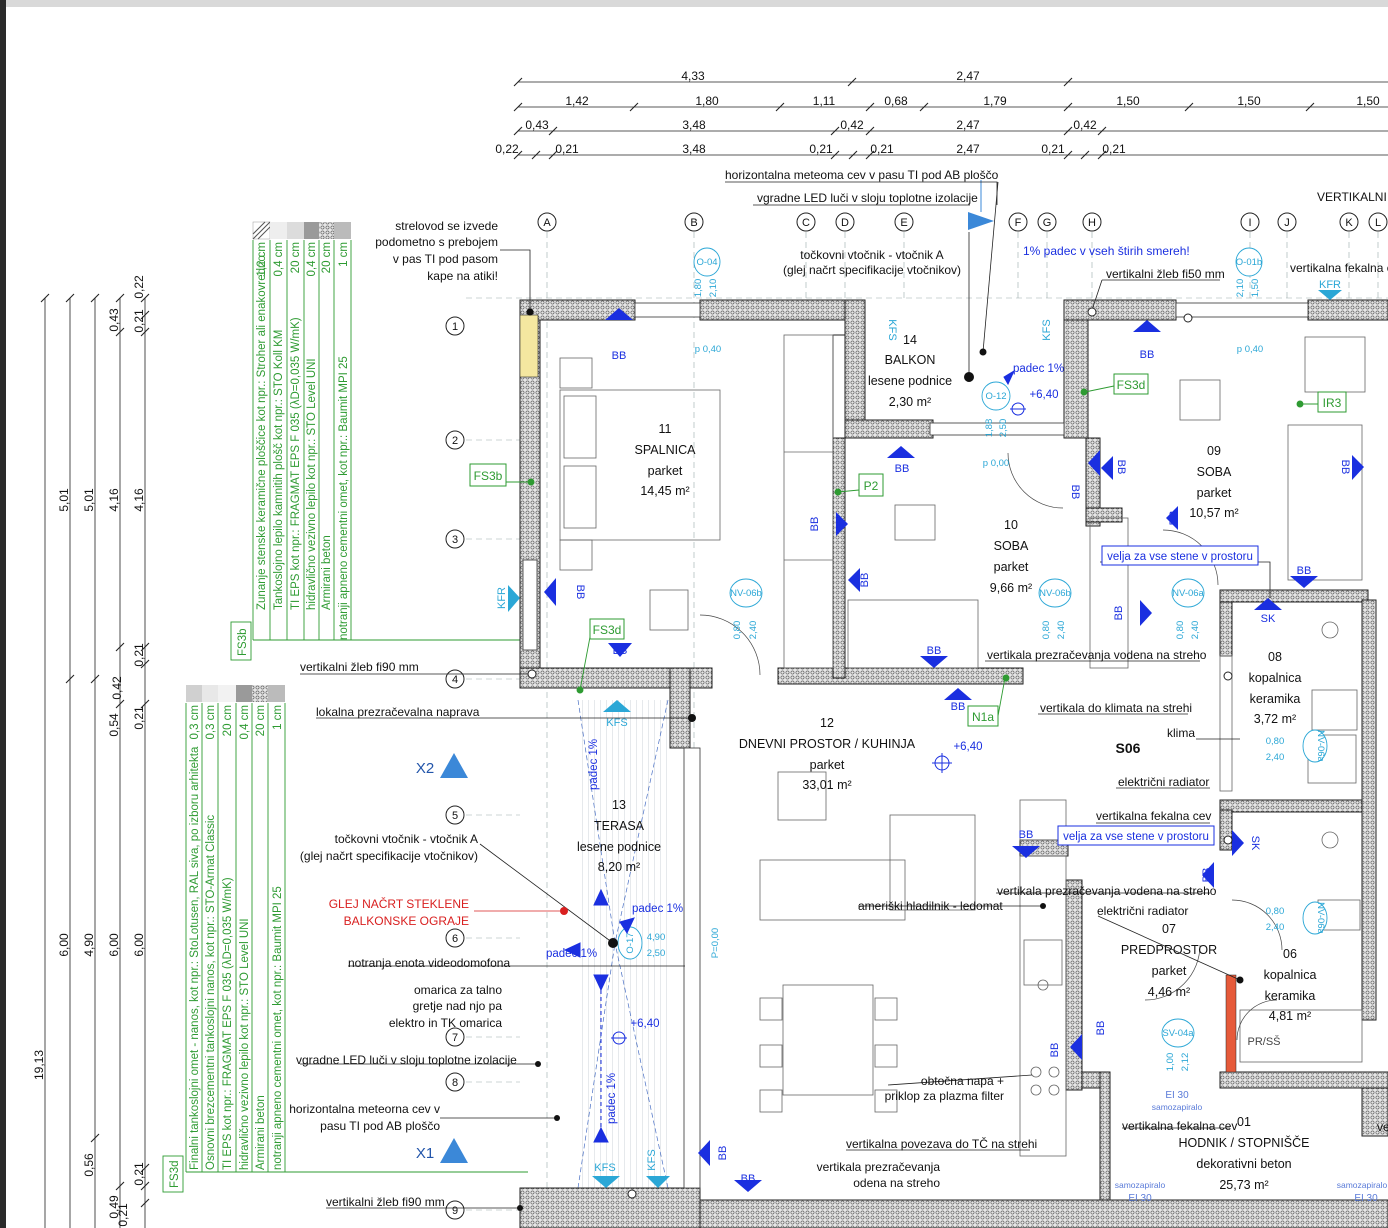  What do you see at coordinates (327, 572) in the screenshot?
I see `legend-layer: Armirani beton` at bounding box center [327, 572].